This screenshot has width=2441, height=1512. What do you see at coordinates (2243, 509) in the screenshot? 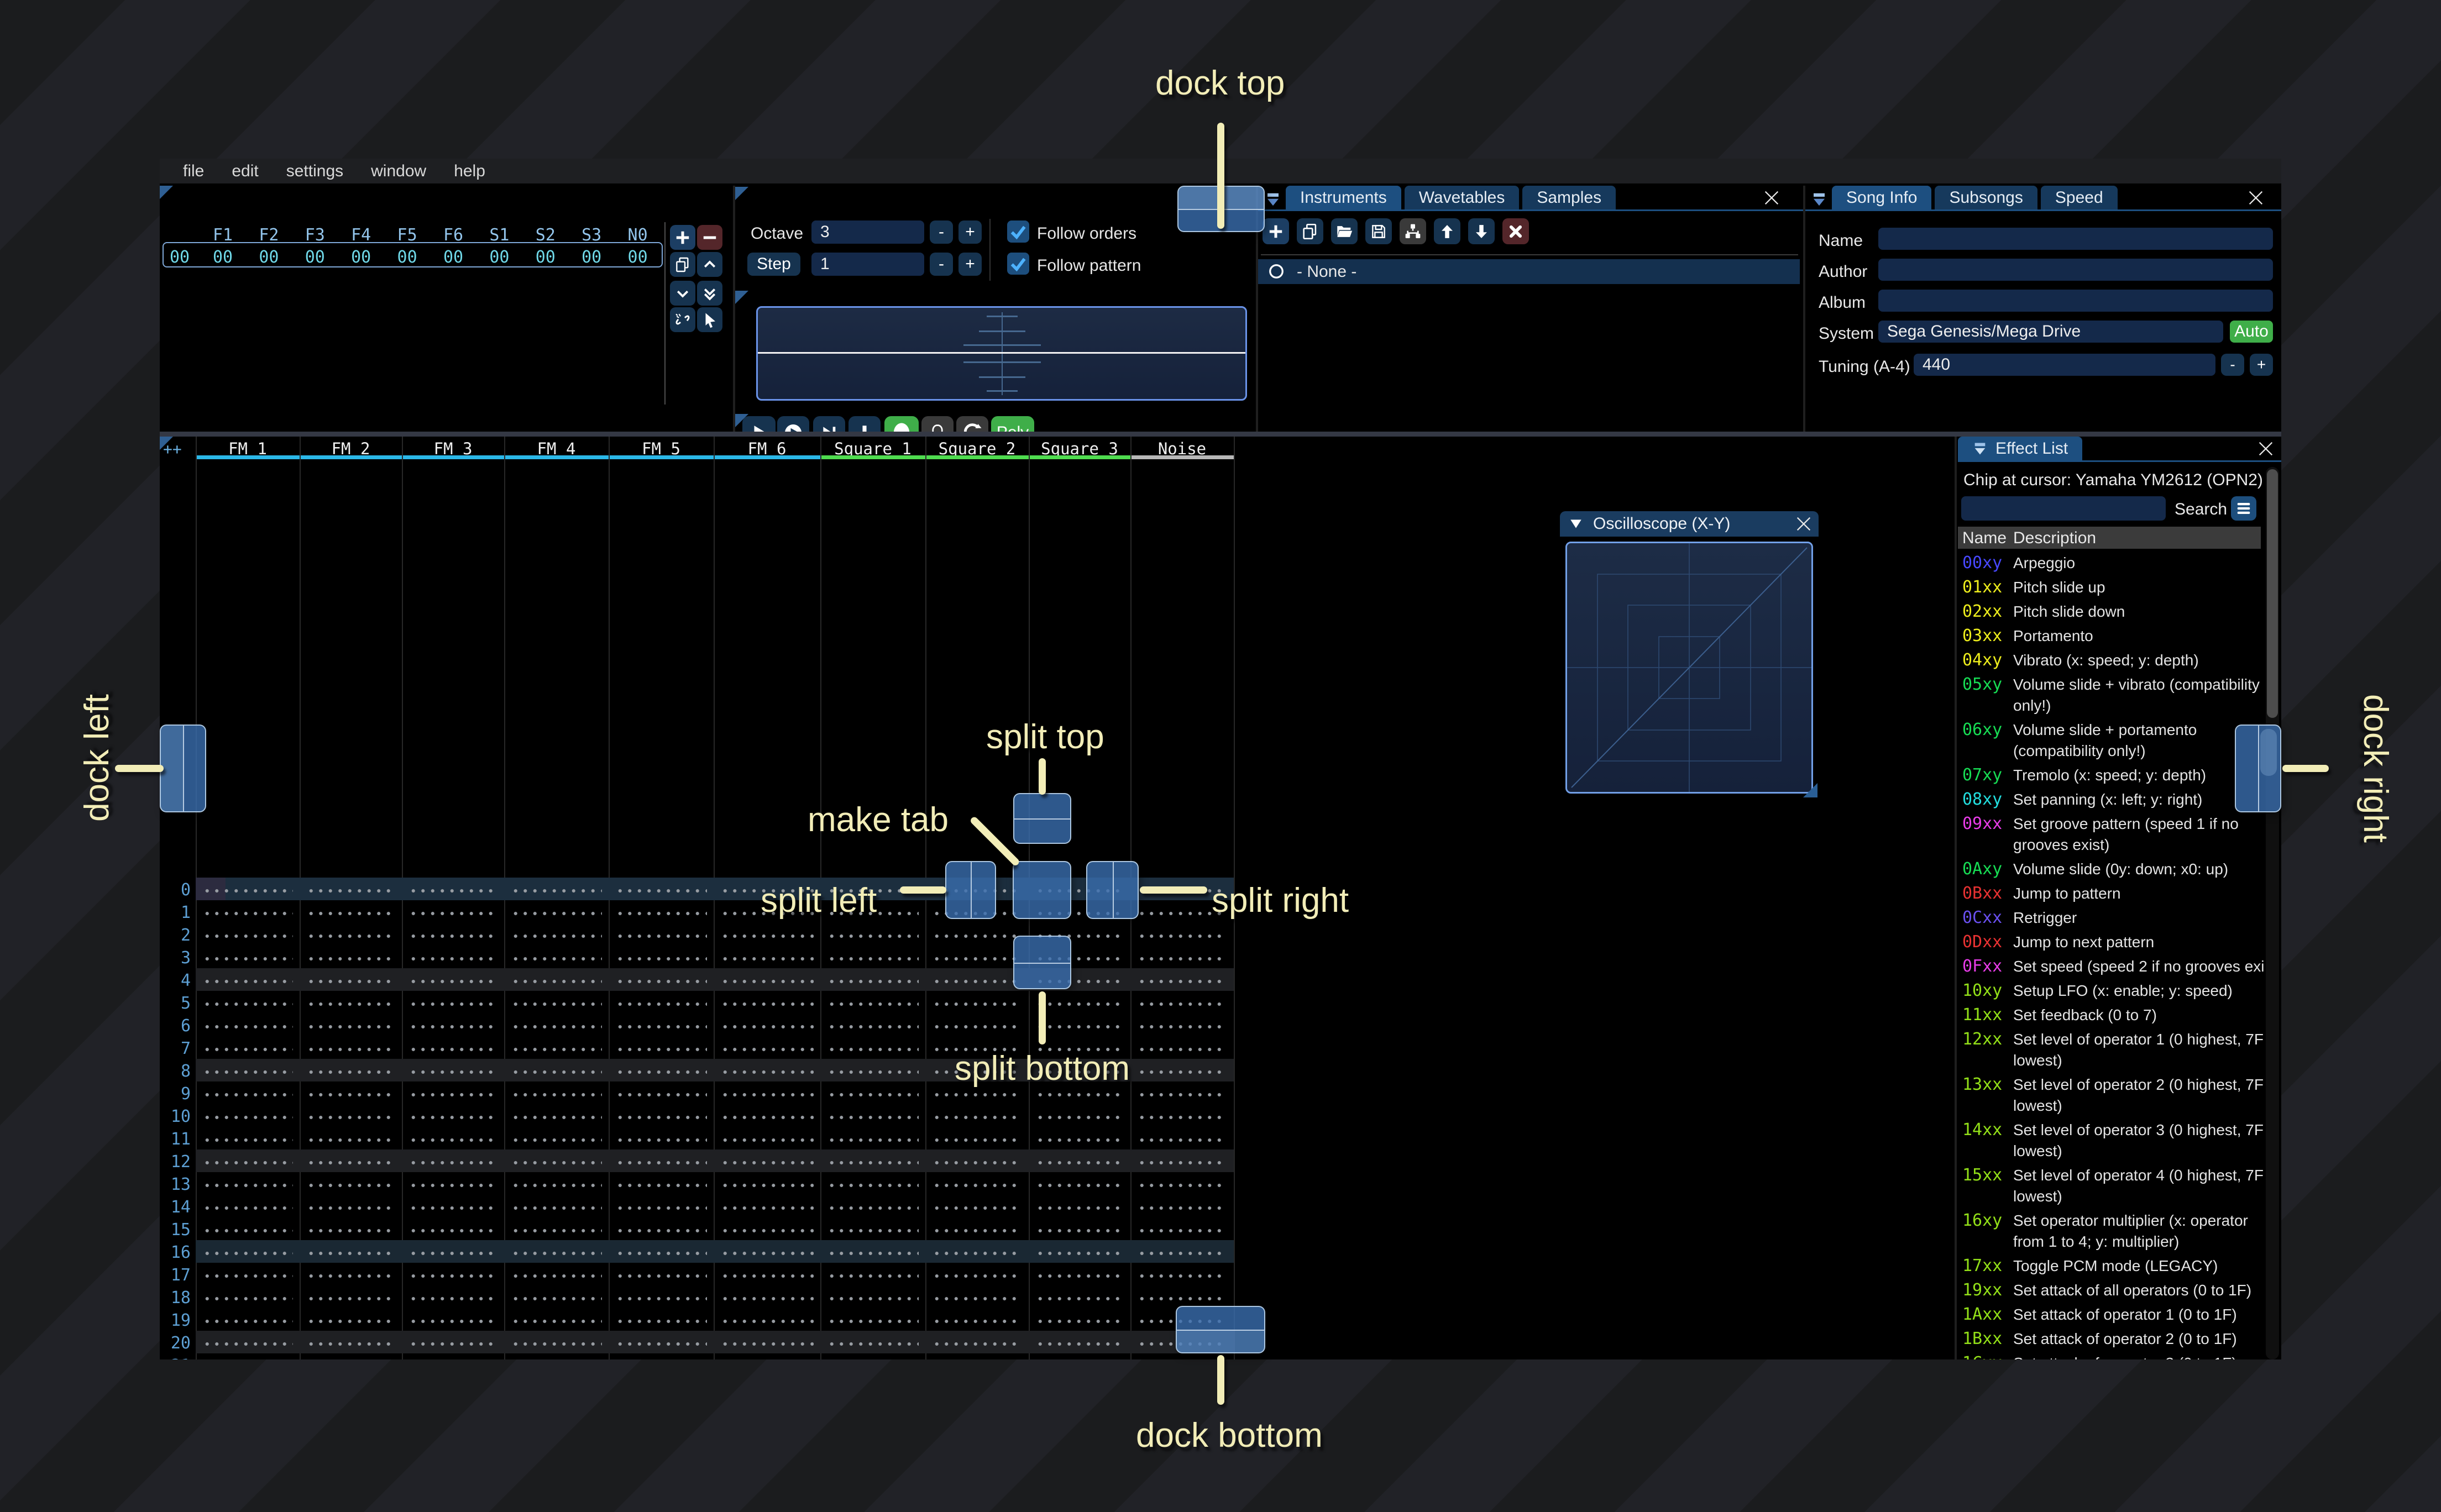
I see `effect-list-menu-button` at bounding box center [2243, 509].